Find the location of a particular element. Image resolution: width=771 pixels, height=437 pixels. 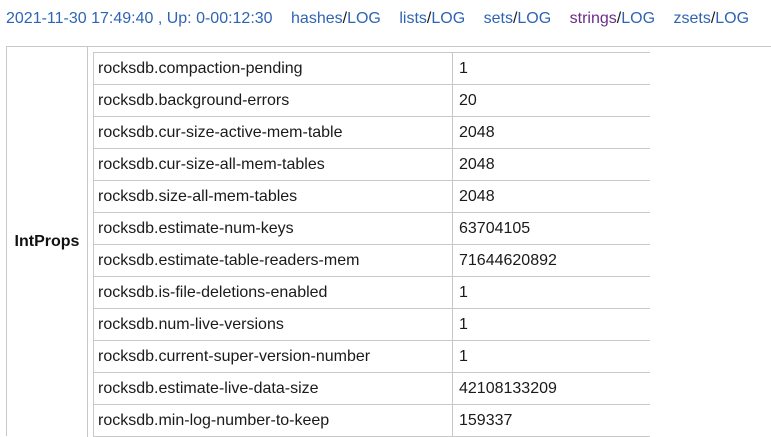

prop-key: rocksdb.is-file-deletions-enabled is located at coordinates (272, 293).